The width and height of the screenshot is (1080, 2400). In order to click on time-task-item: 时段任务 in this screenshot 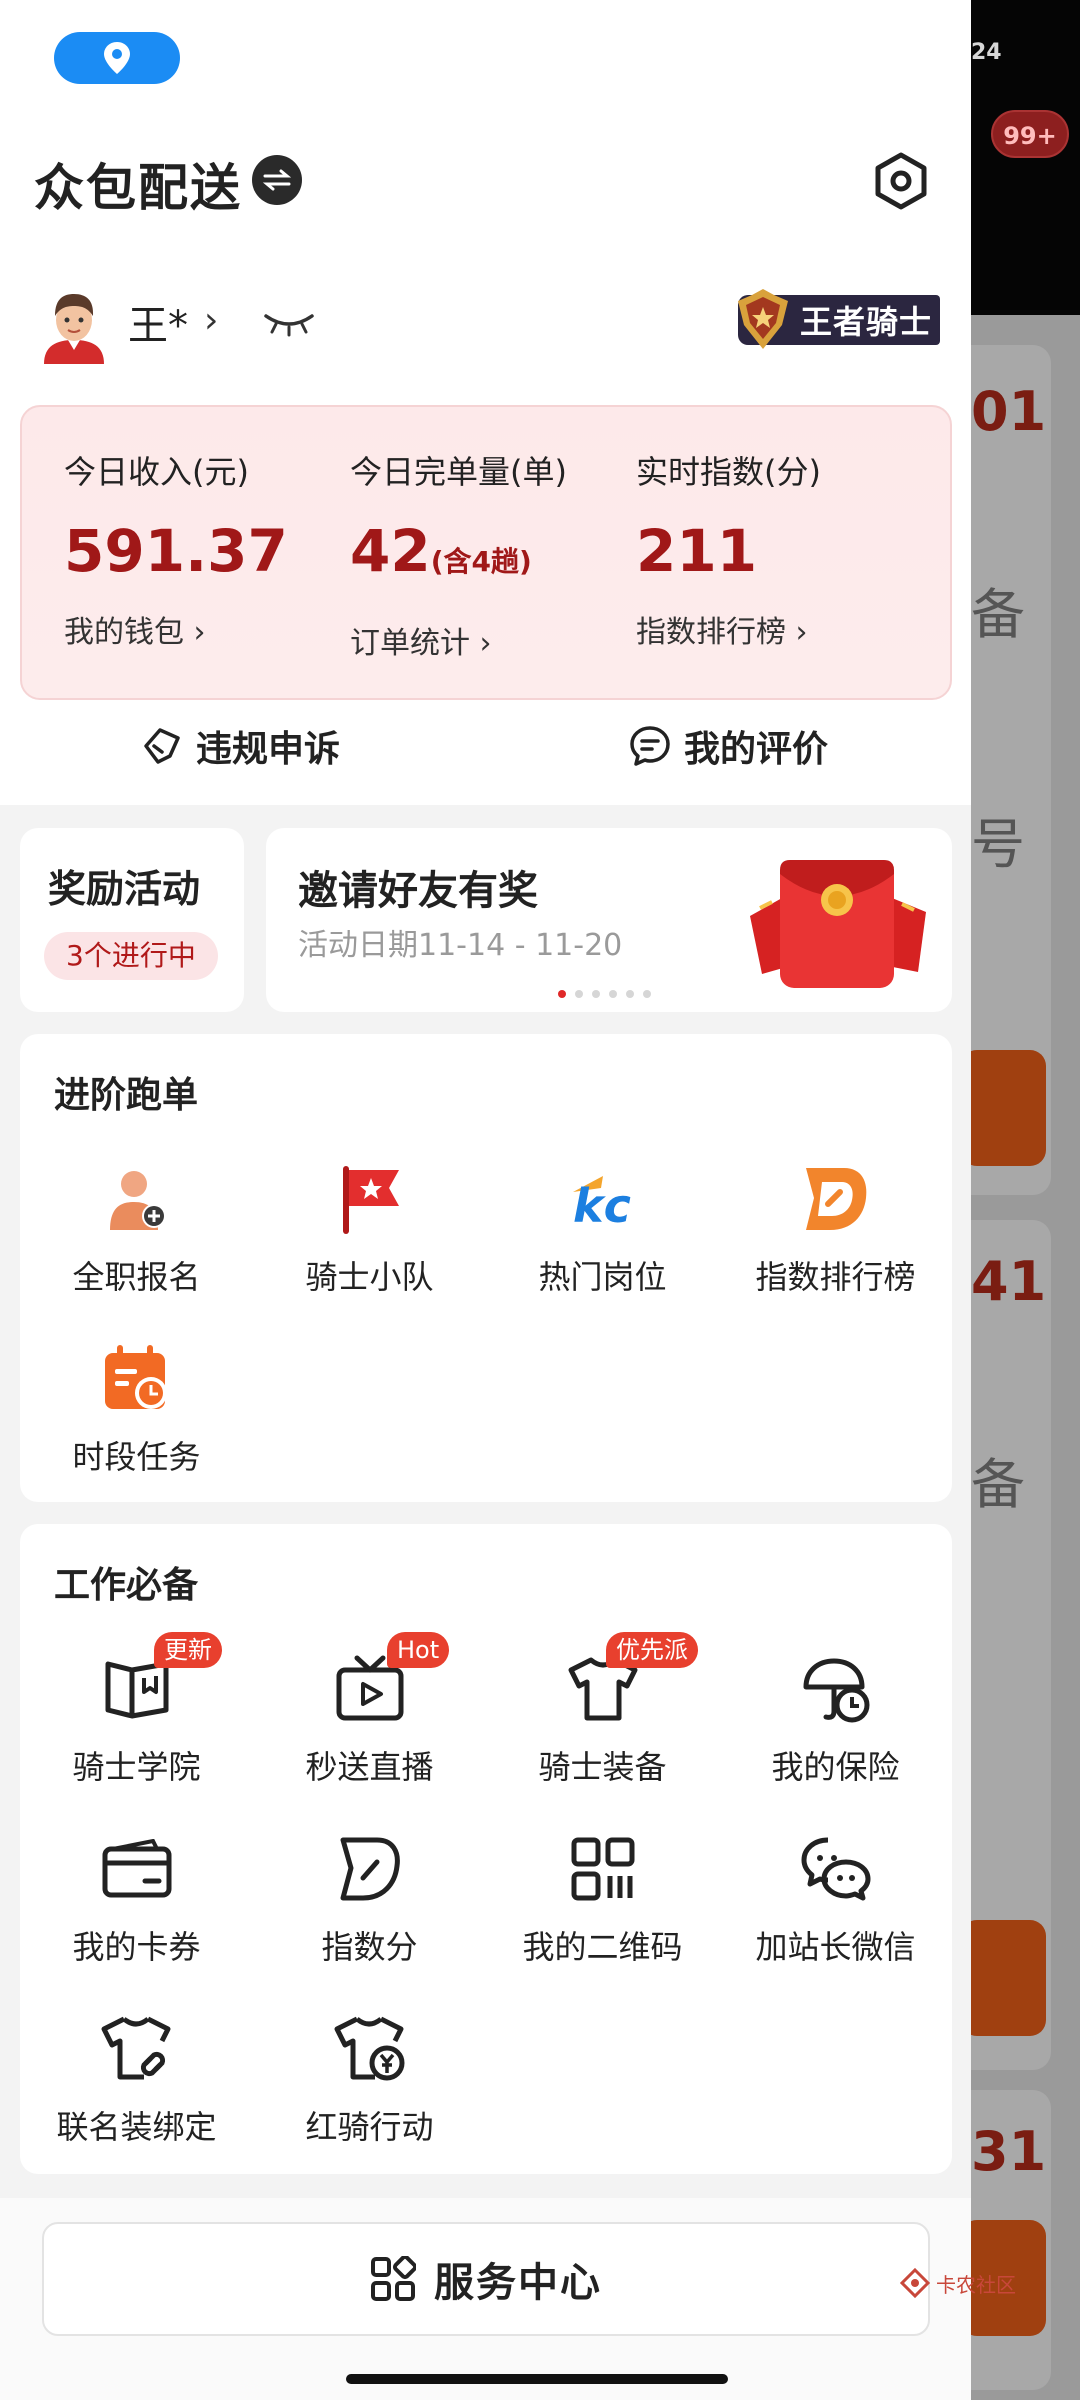, I will do `click(136, 1415)`.